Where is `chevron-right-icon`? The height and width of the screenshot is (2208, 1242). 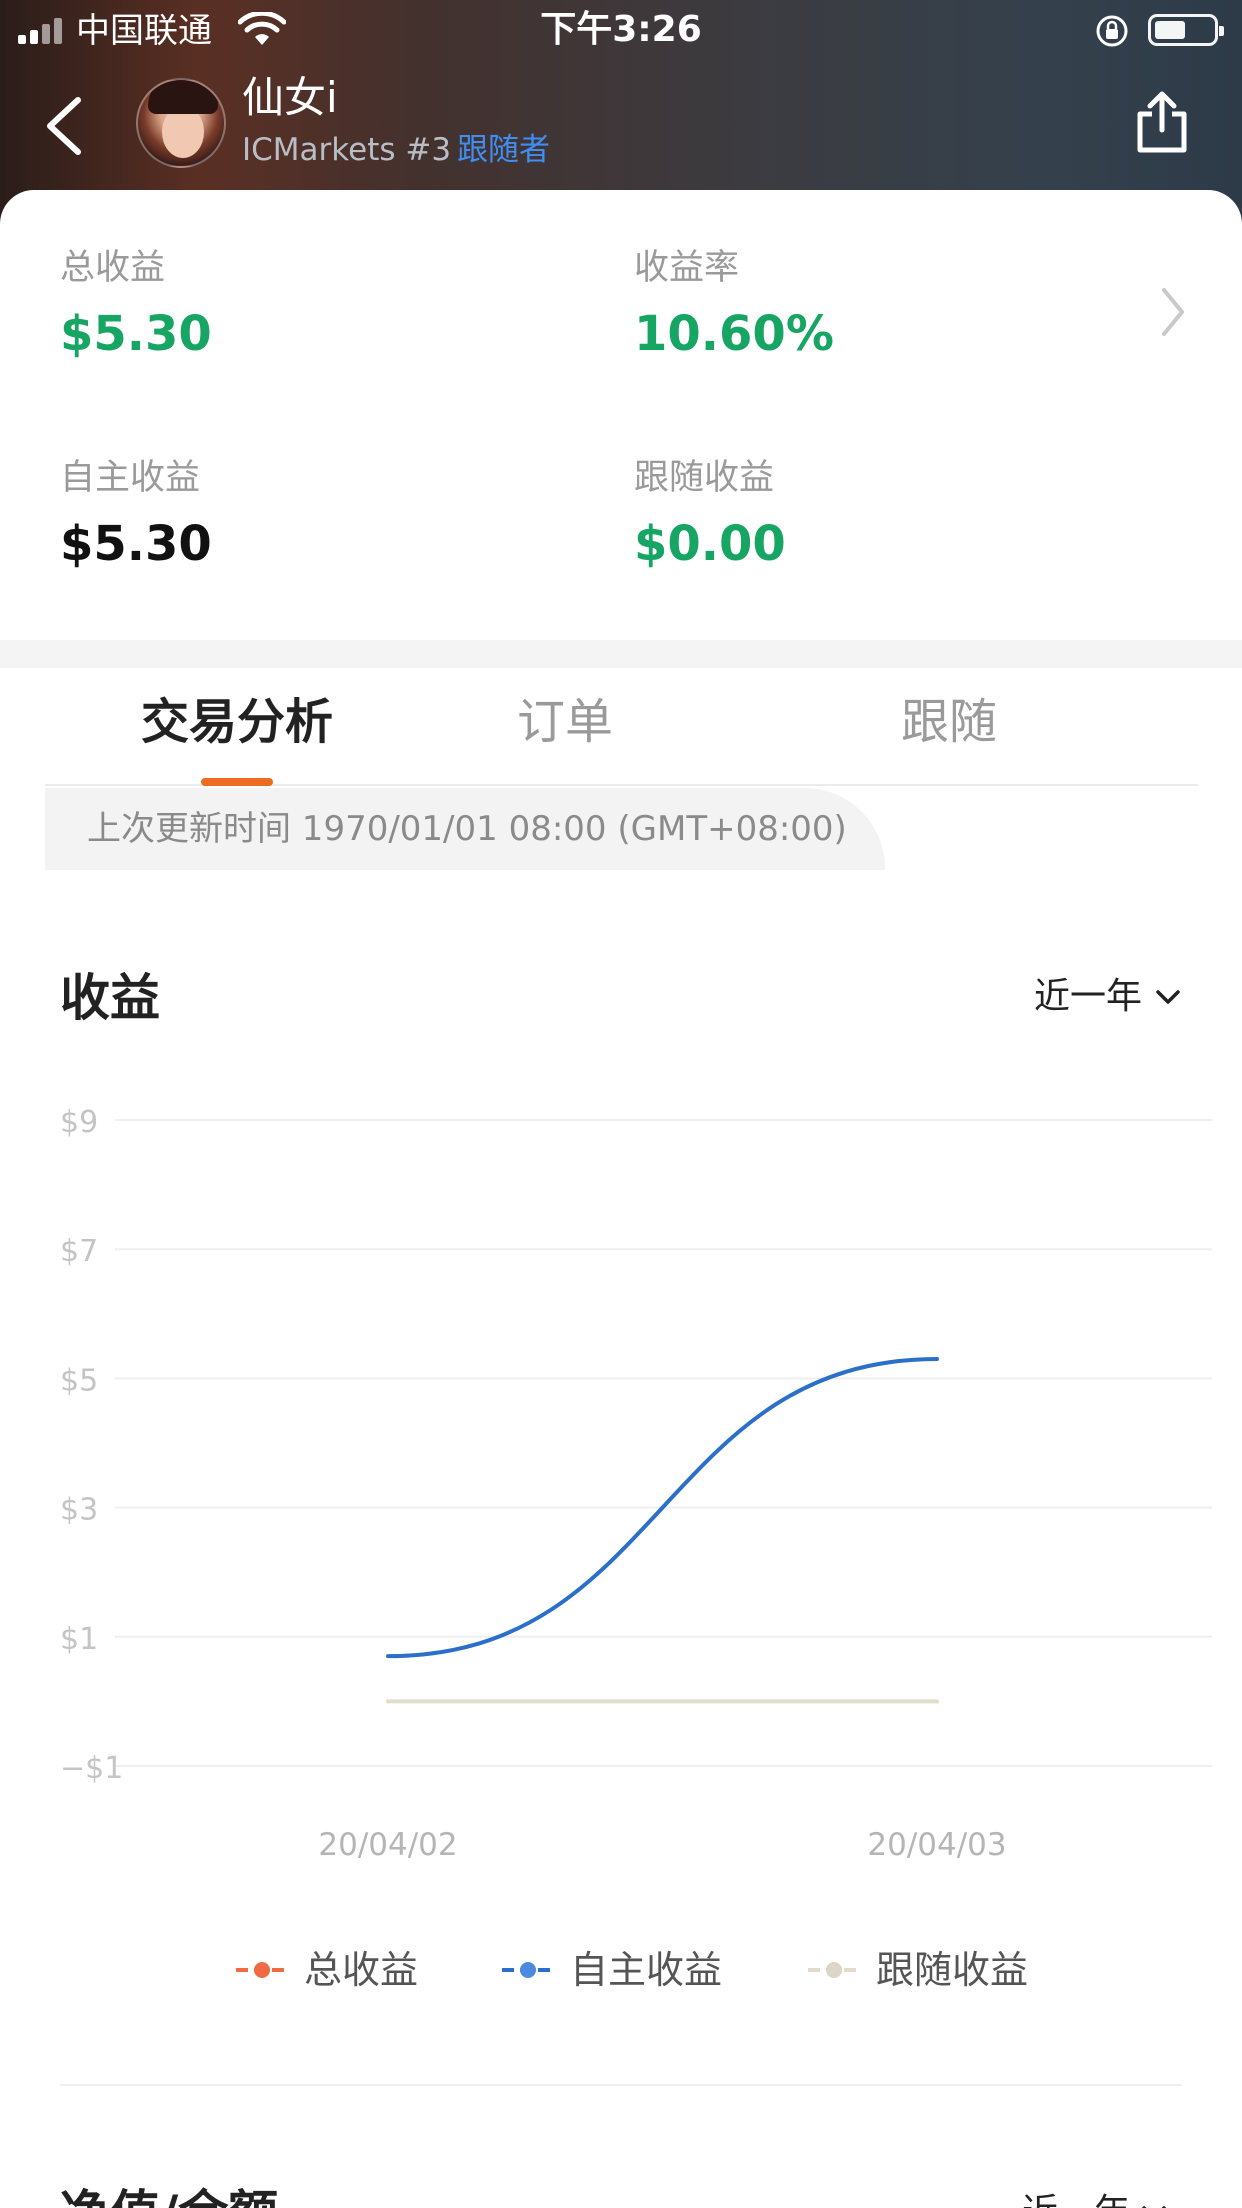 chevron-right-icon is located at coordinates (1173, 312).